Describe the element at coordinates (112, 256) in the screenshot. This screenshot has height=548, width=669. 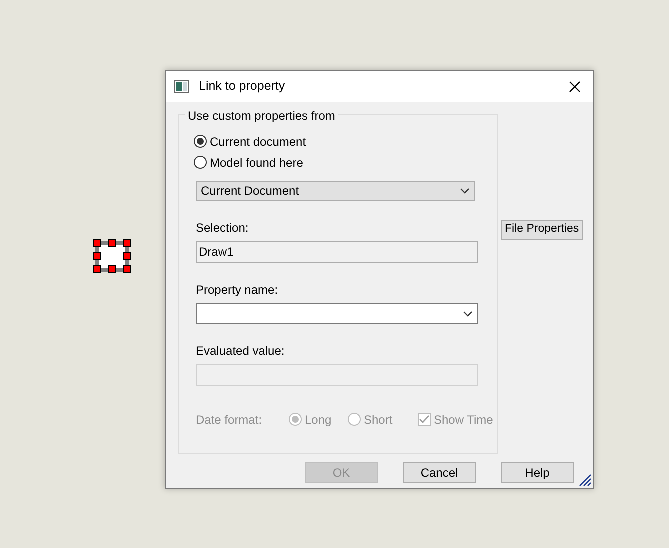
I see `selected-rectangle-drawing` at that location.